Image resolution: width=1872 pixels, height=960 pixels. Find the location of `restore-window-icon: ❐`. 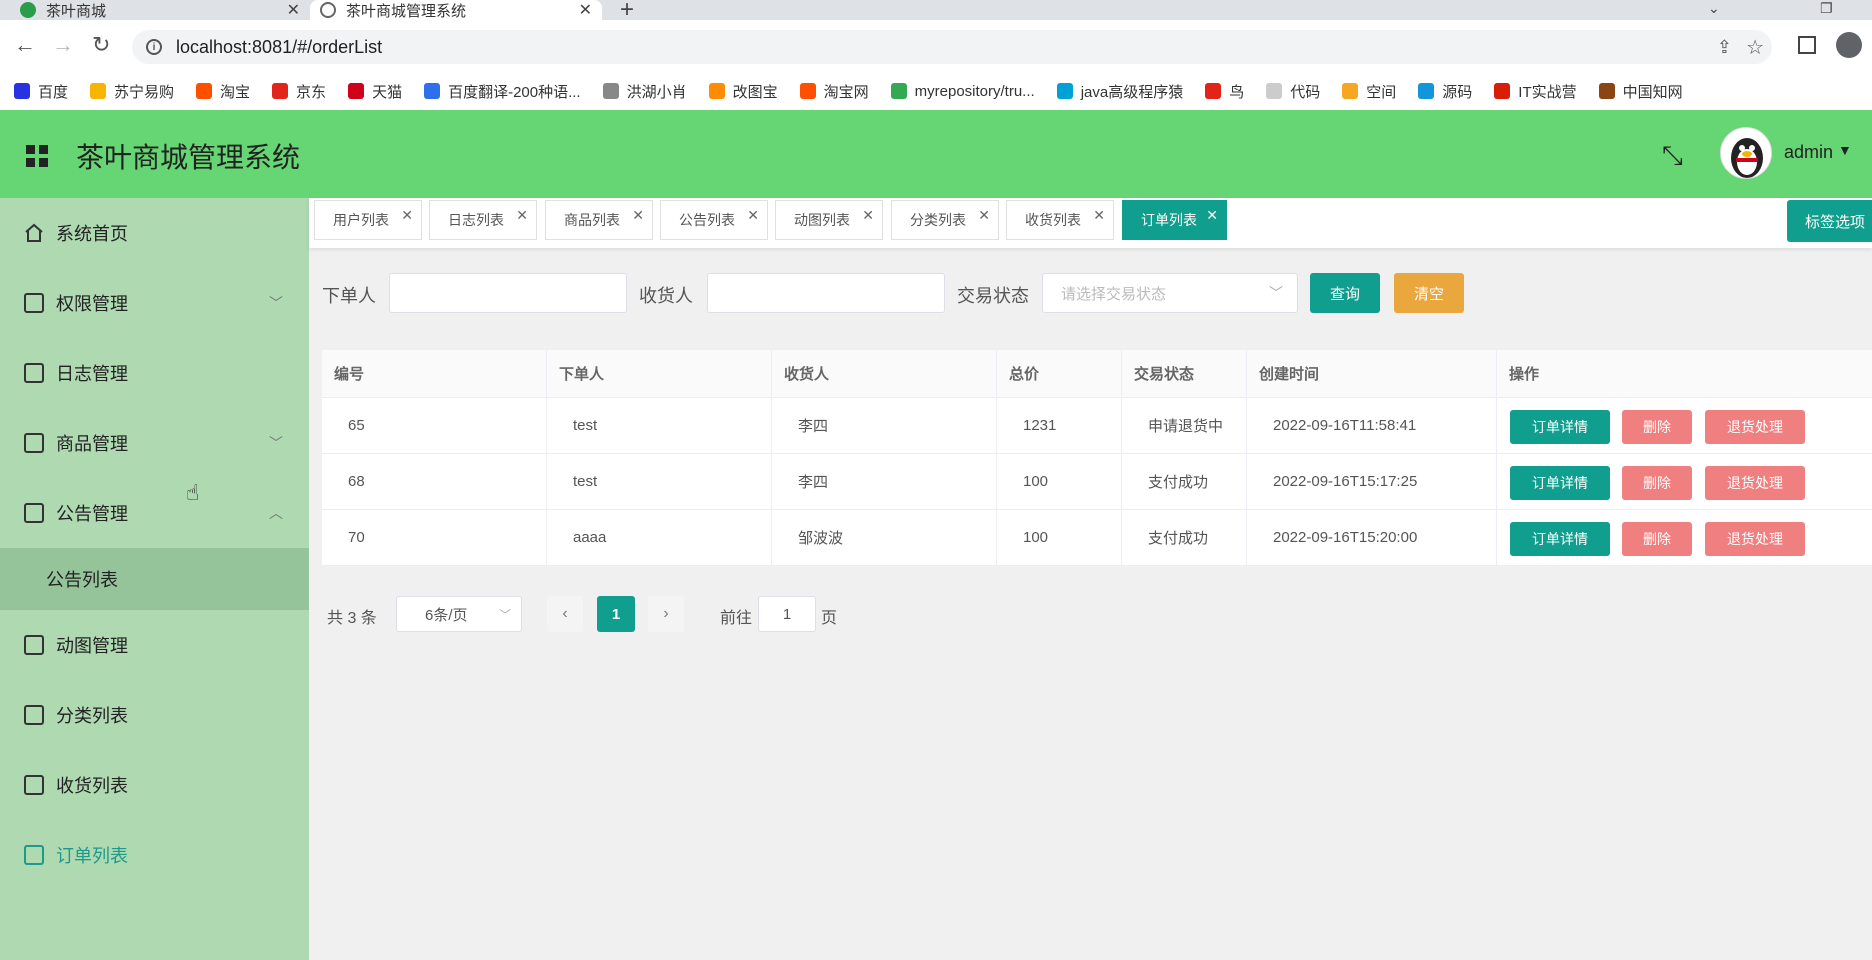

restore-window-icon: ❐ is located at coordinates (1826, 8).